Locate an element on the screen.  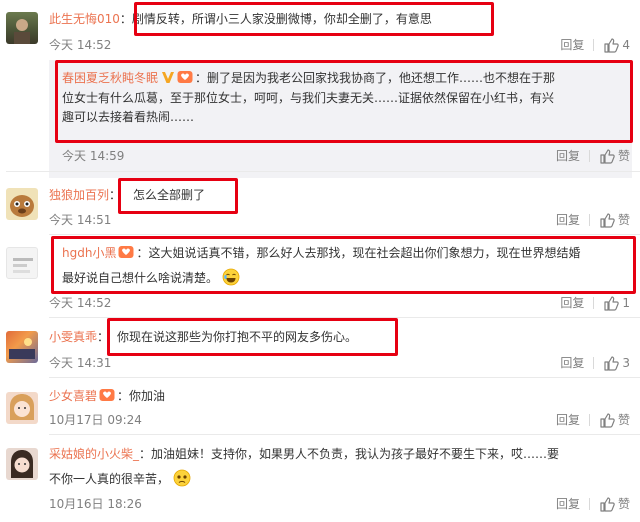
comment-username: 此生无悔010 is located at coordinates (84, 19).